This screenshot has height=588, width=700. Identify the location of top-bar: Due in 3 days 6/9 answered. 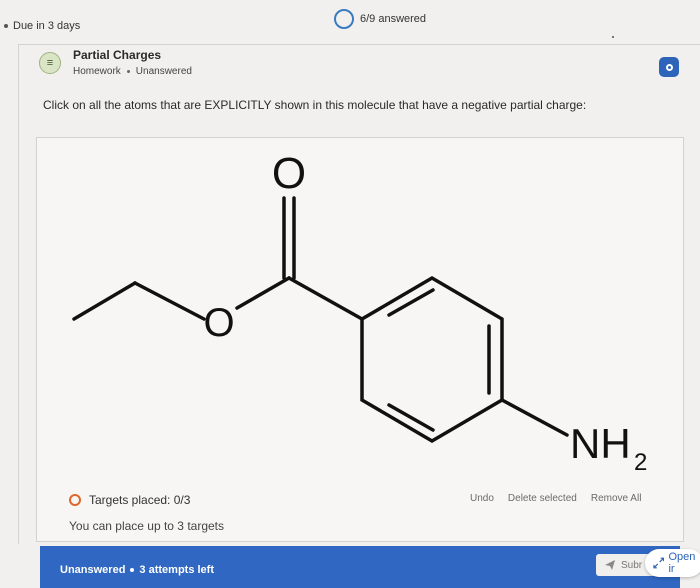
(350, 22).